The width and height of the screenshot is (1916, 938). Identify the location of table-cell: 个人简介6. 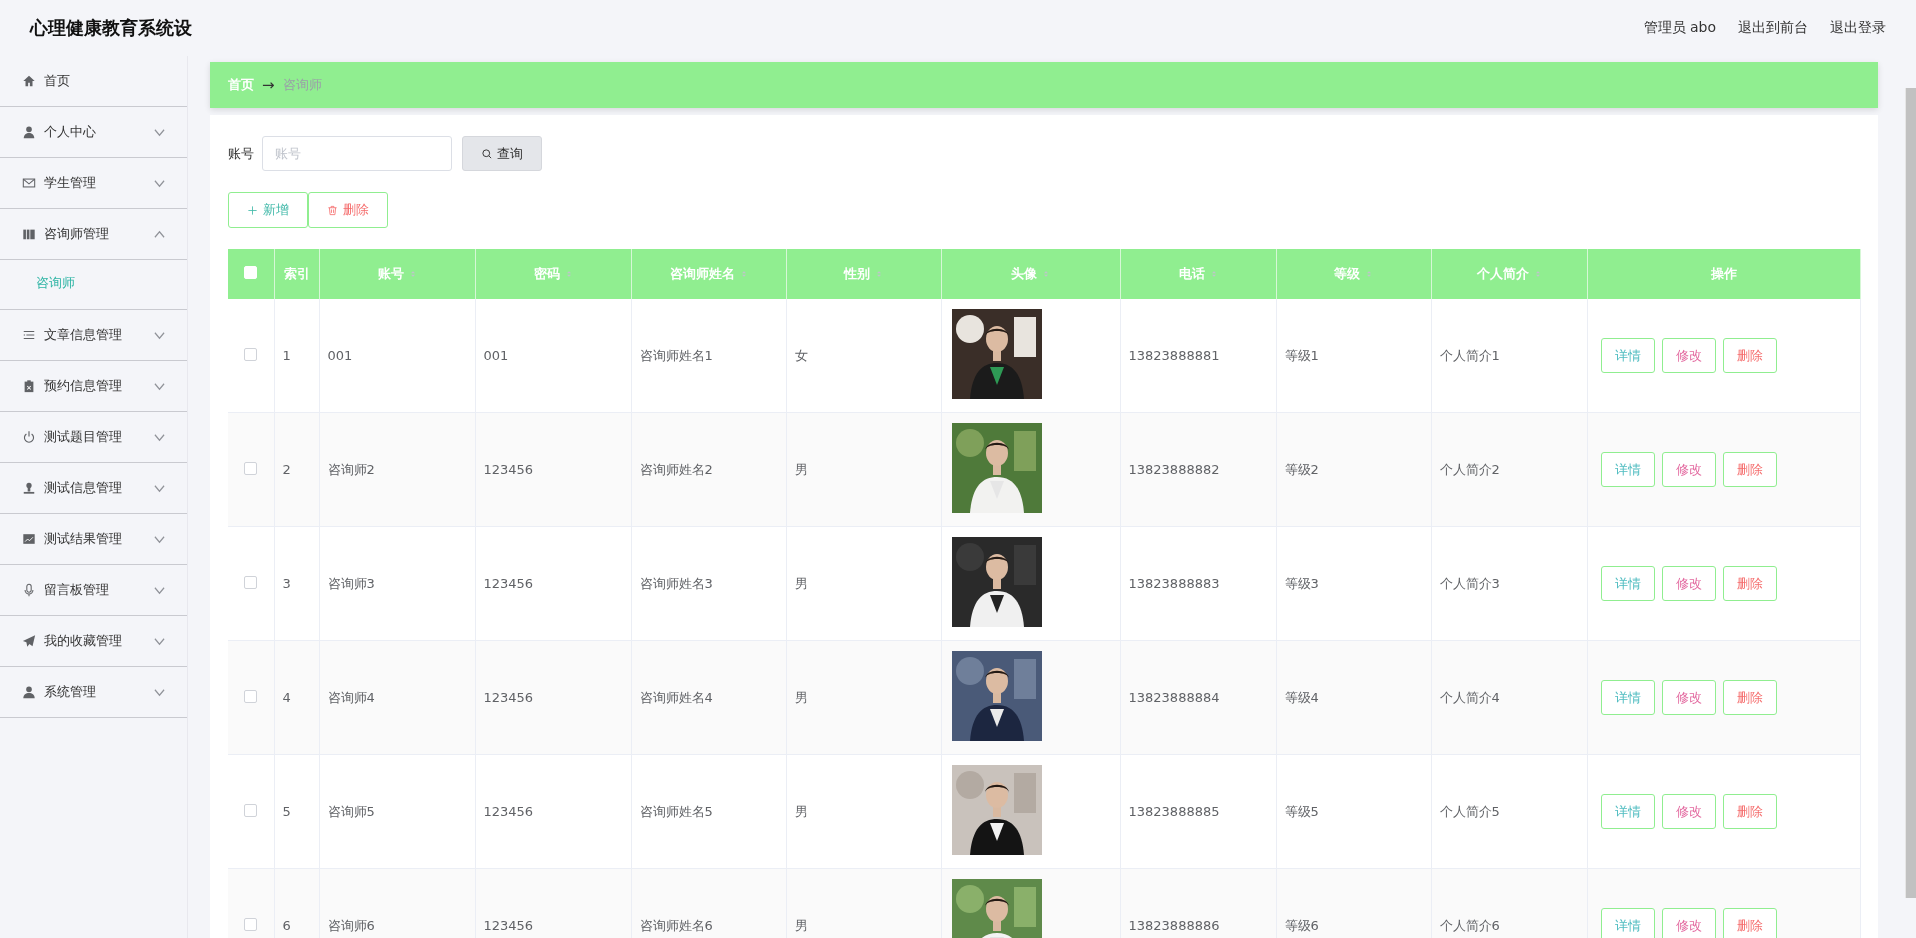
(1469, 925).